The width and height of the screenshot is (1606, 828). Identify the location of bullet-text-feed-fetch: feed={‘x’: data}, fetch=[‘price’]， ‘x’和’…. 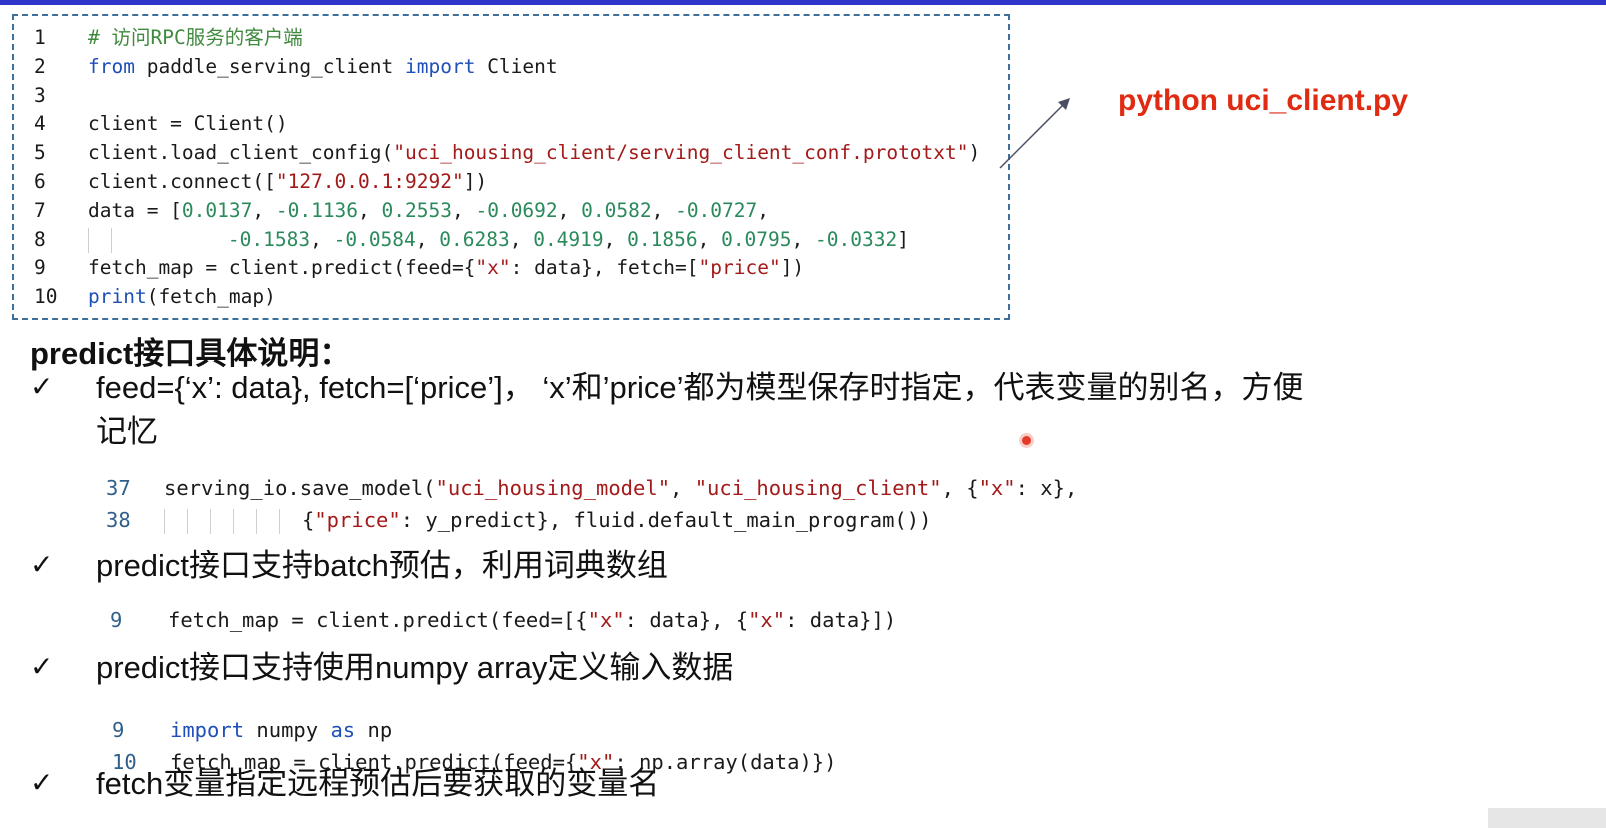
(700, 410).